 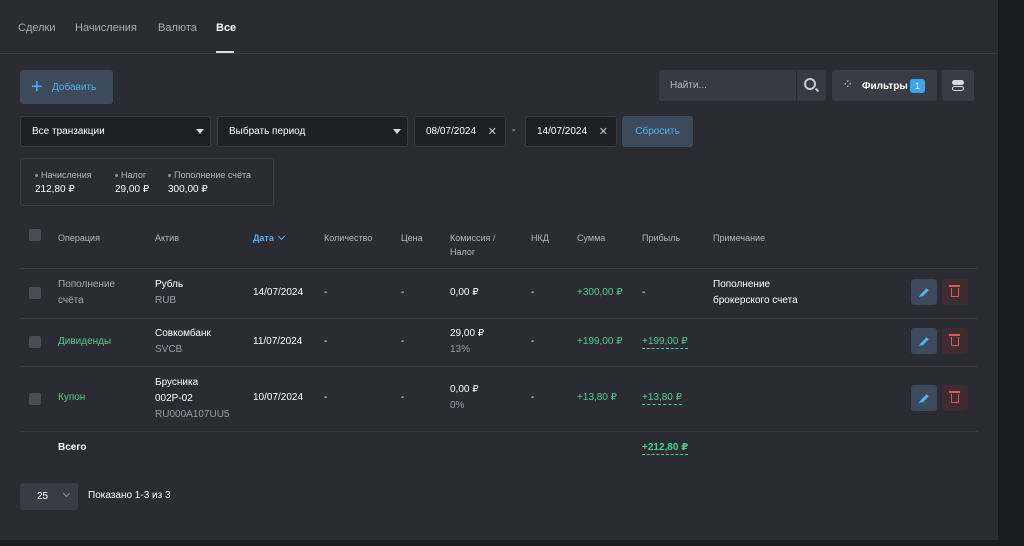 What do you see at coordinates (74, 87) in the screenshot?
I see `add-button-label: Добавить` at bounding box center [74, 87].